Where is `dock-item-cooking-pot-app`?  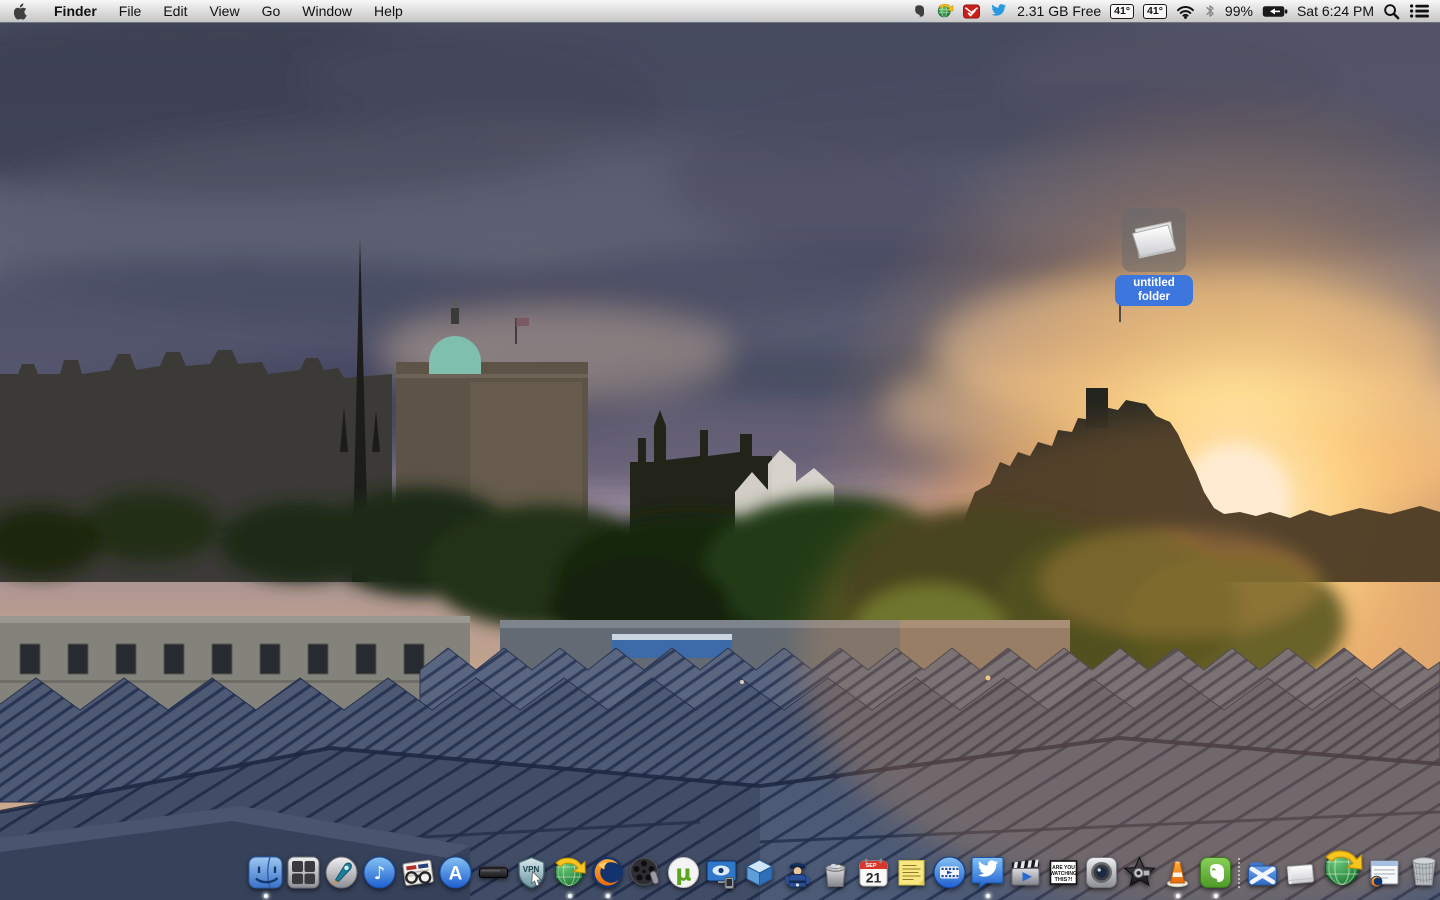
dock-item-cooking-pot-app is located at coordinates (835, 872).